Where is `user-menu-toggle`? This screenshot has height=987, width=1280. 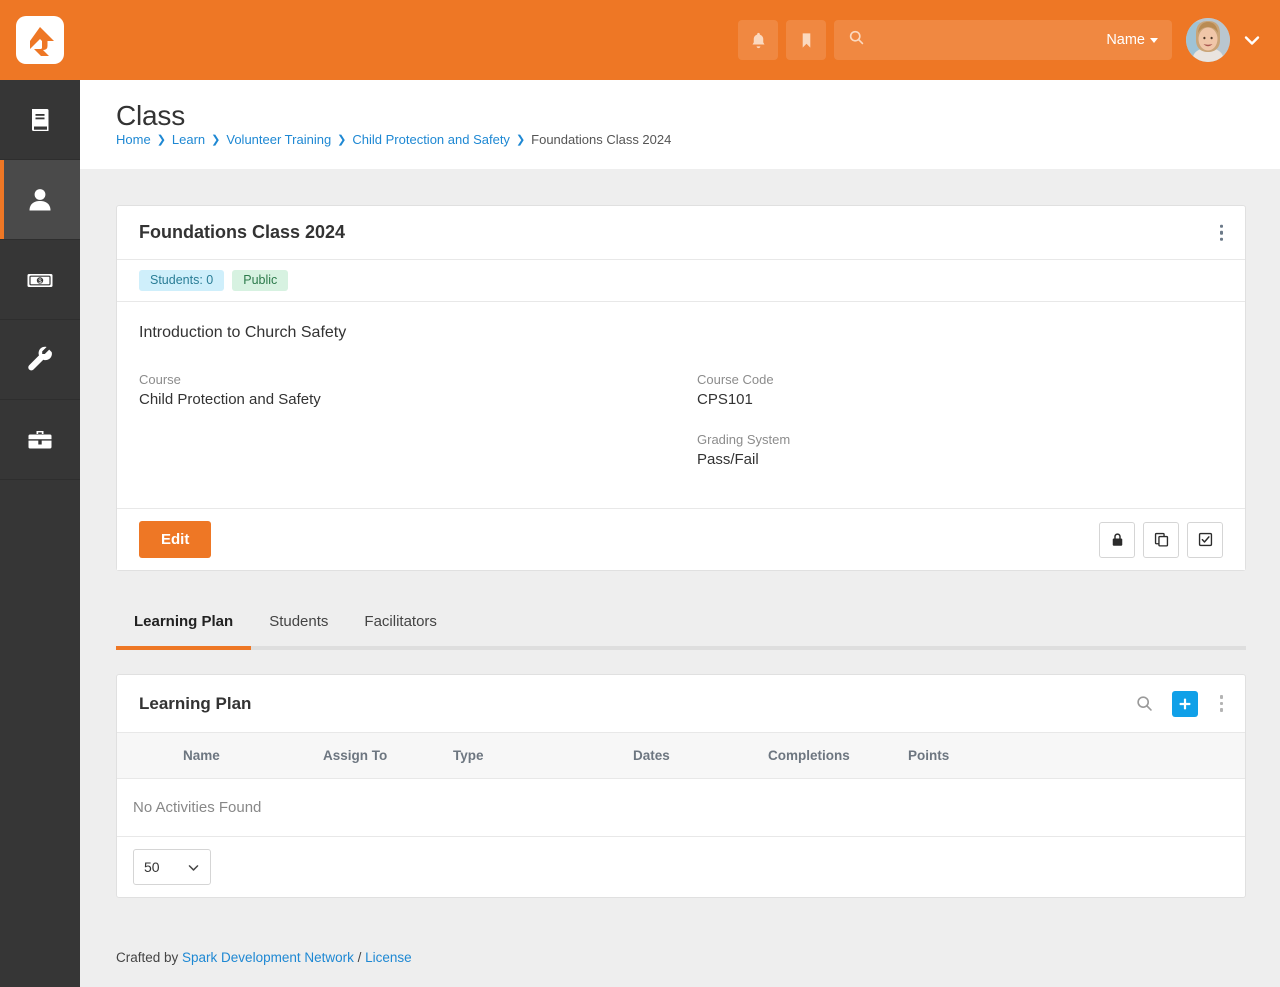 user-menu-toggle is located at coordinates (1252, 40).